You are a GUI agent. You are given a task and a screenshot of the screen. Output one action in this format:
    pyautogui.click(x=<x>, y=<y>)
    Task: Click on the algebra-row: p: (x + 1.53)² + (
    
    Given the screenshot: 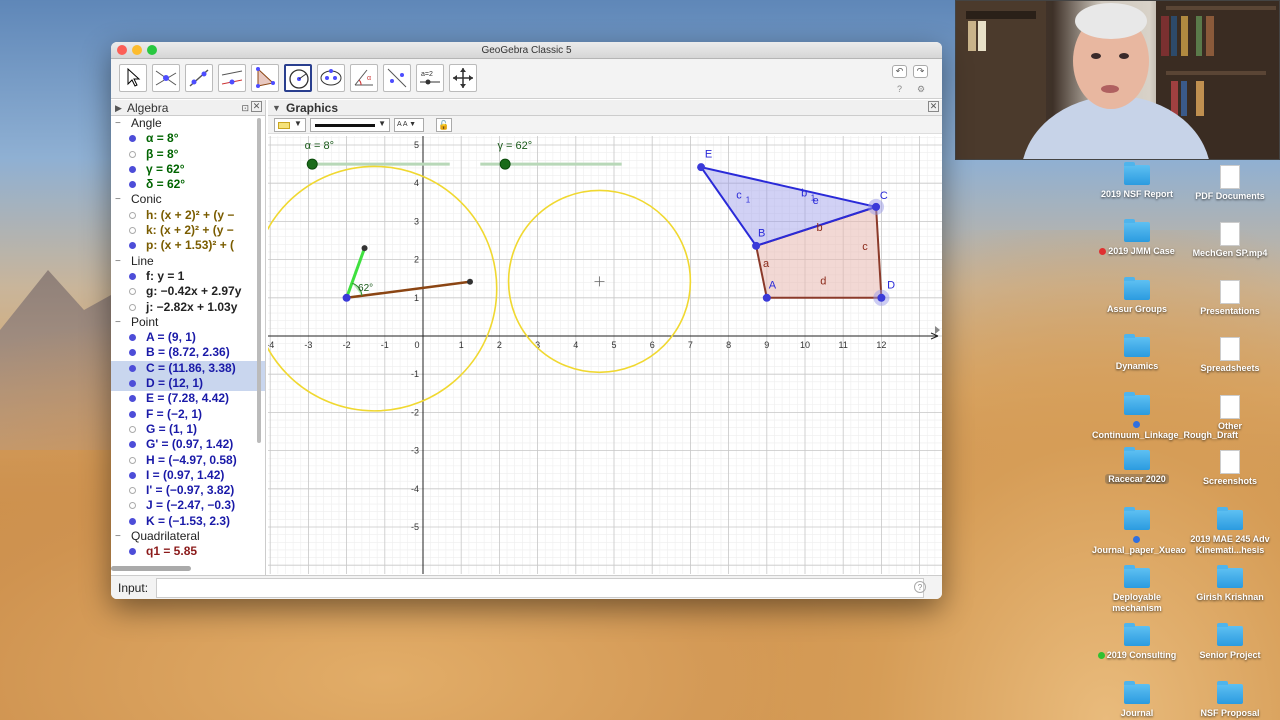 What is the action you would take?
    pyautogui.click(x=188, y=245)
    